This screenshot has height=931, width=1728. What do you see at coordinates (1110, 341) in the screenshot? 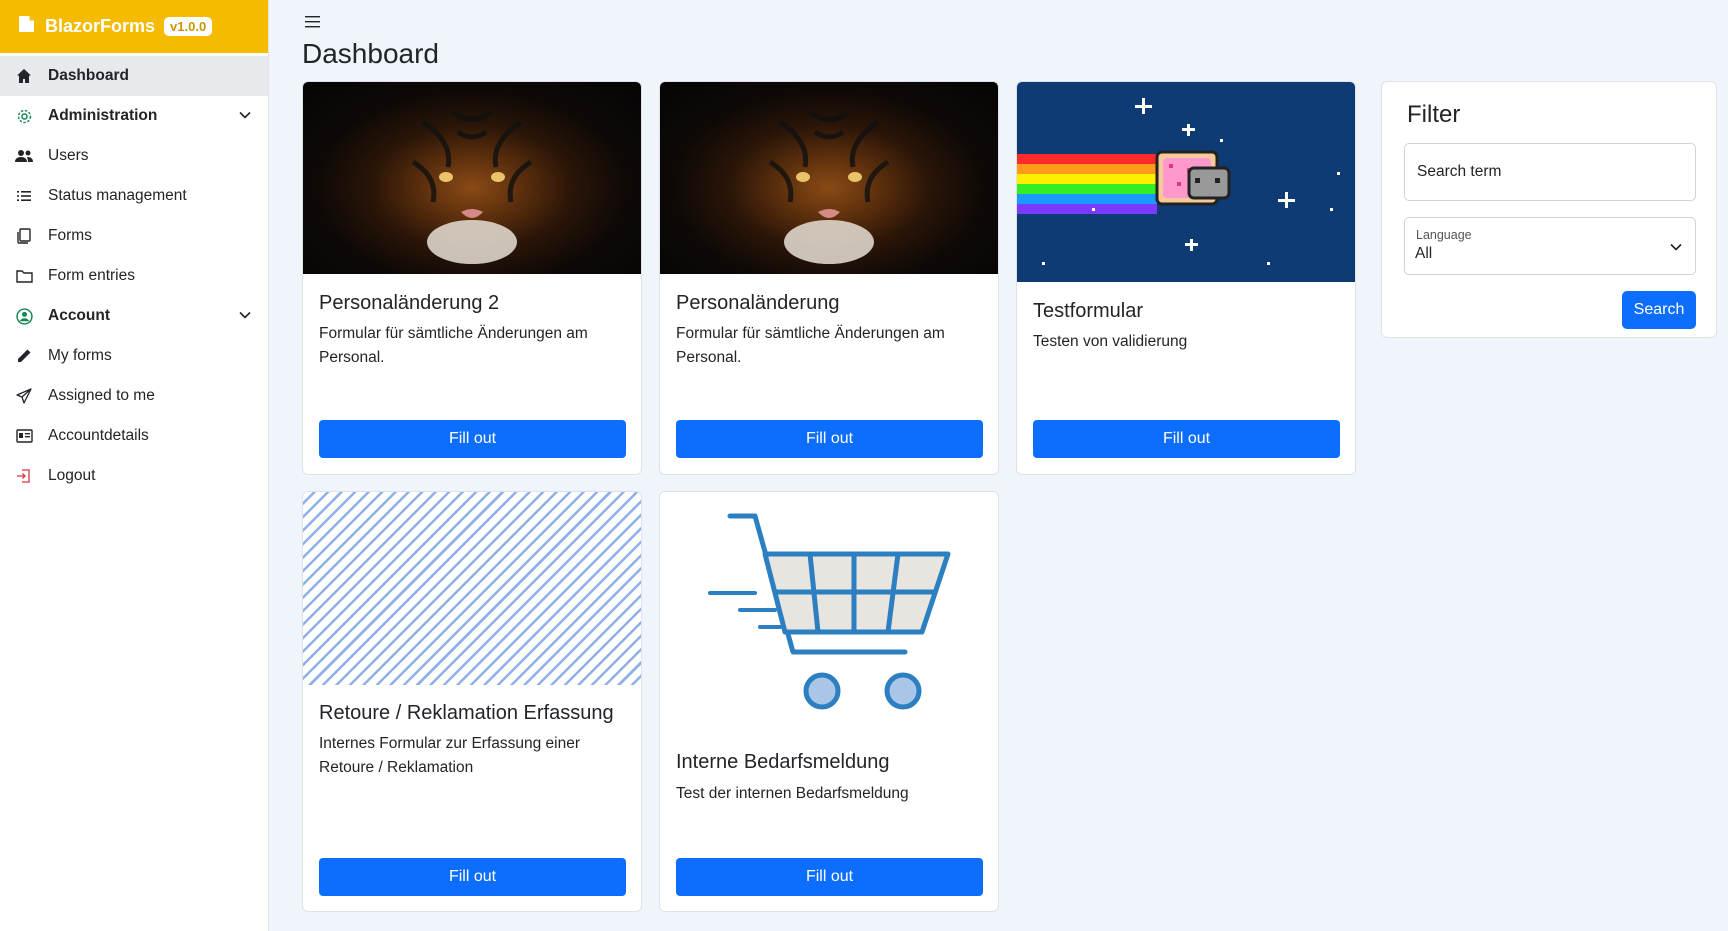
I see `card-description: Testen von validierung` at bounding box center [1110, 341].